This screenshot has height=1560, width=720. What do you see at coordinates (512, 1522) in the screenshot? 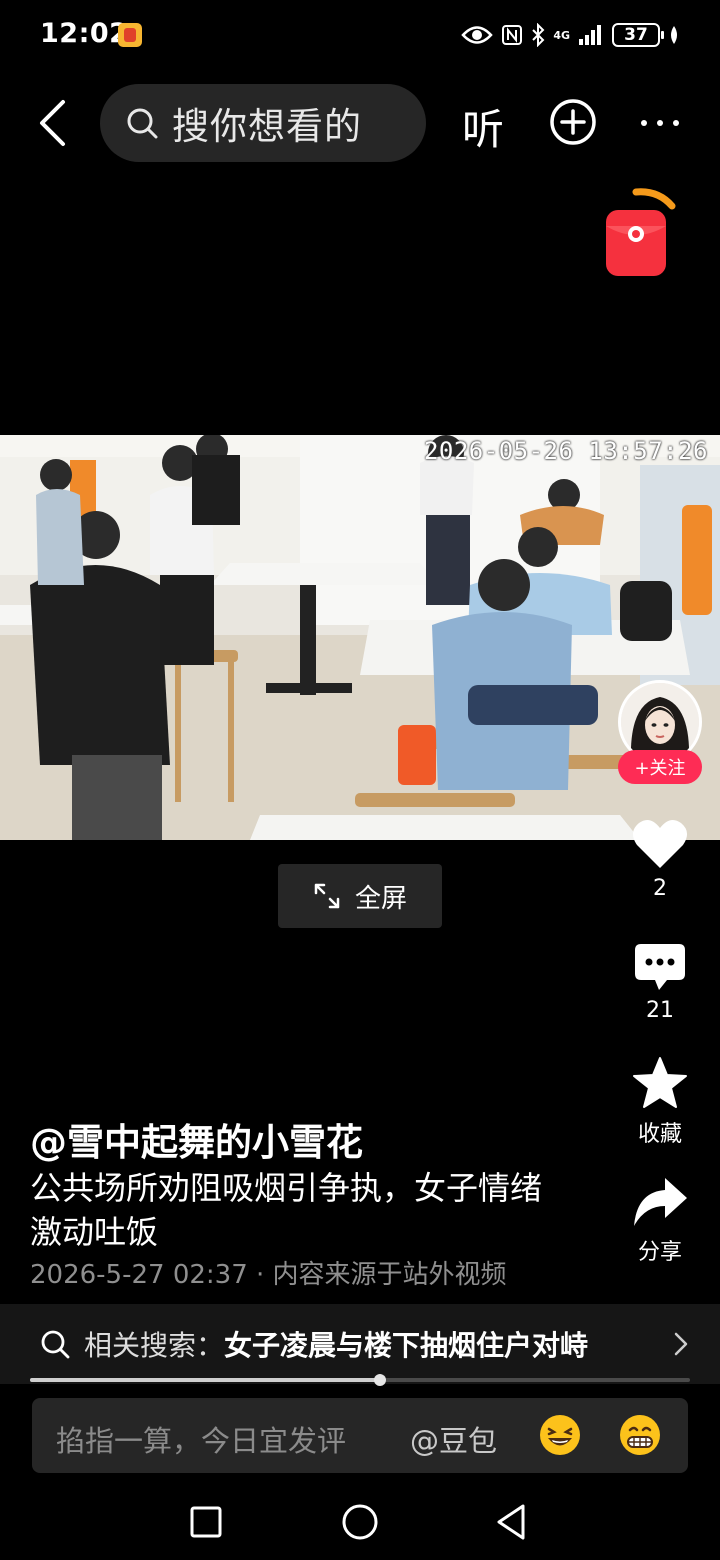
I see `back-nav-button` at bounding box center [512, 1522].